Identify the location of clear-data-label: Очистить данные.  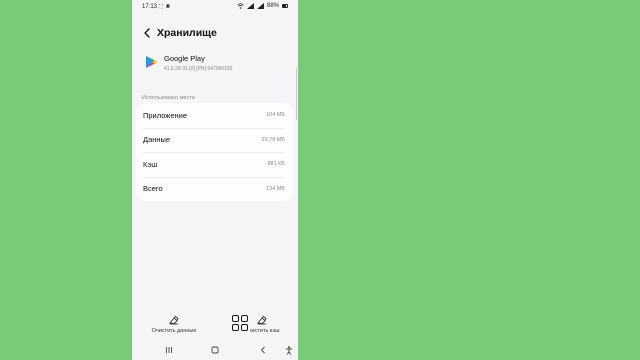
(174, 331).